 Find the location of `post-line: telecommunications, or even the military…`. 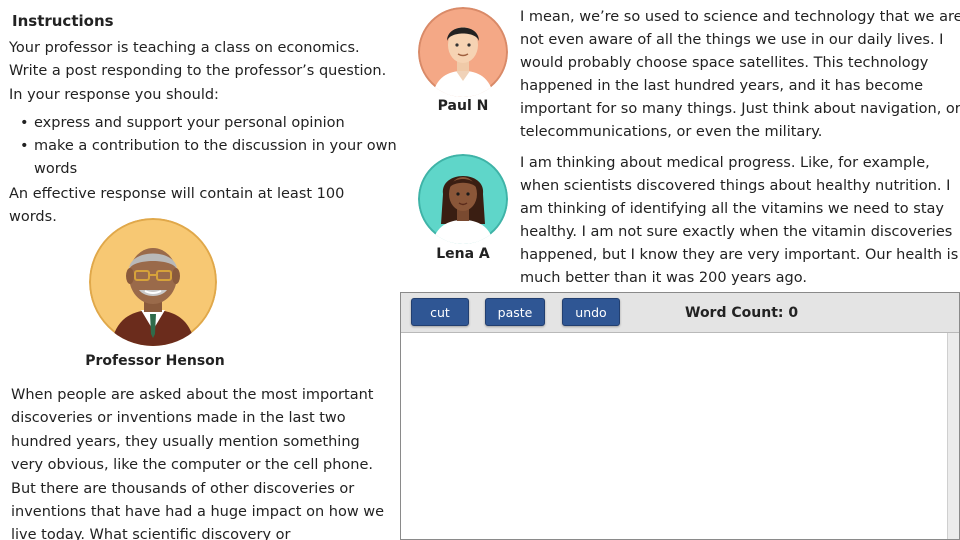

post-line: telecommunications, or even the military… is located at coordinates (671, 132).